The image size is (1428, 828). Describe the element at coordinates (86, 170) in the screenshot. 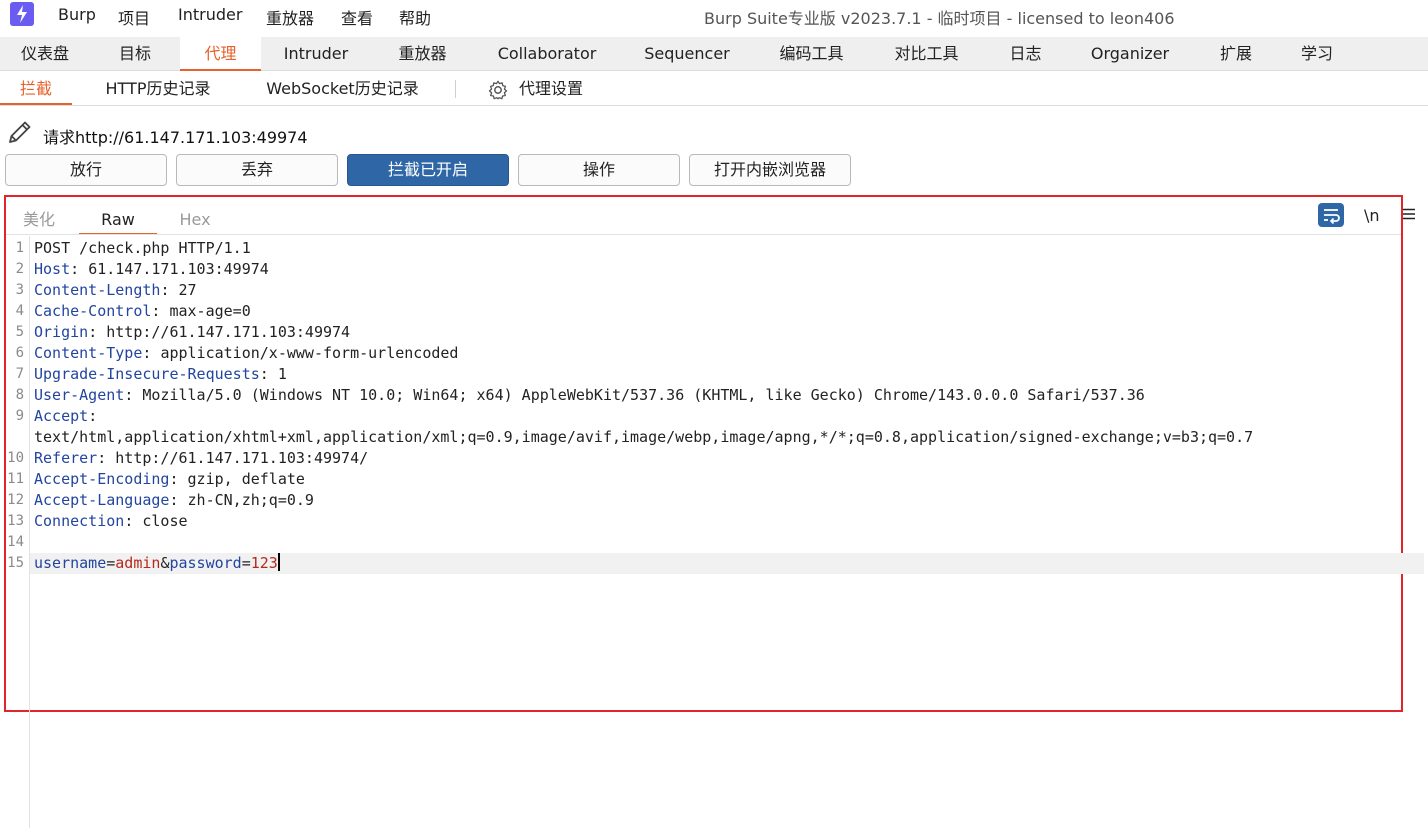

I see `forward-button: 放行` at that location.